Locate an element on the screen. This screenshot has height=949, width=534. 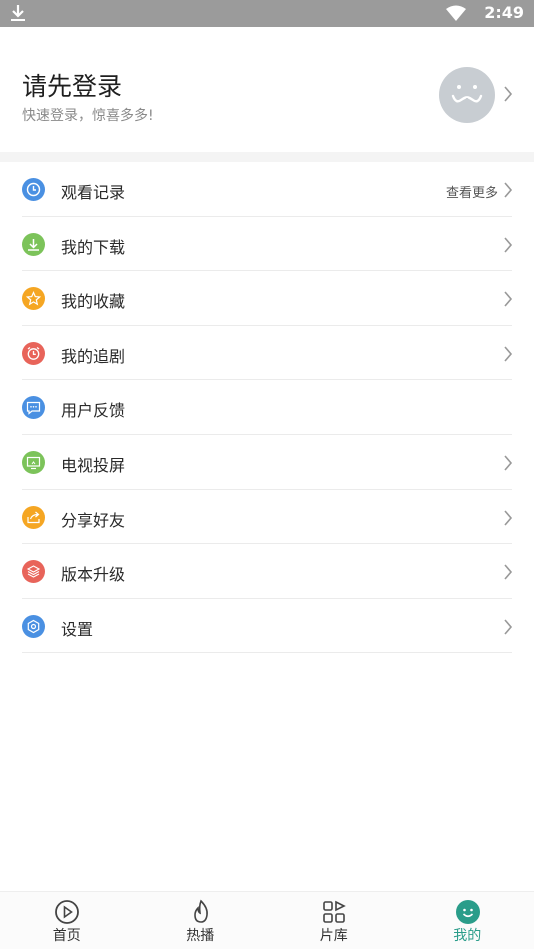
view-more-link: 查看更多 is located at coordinates (472, 191).